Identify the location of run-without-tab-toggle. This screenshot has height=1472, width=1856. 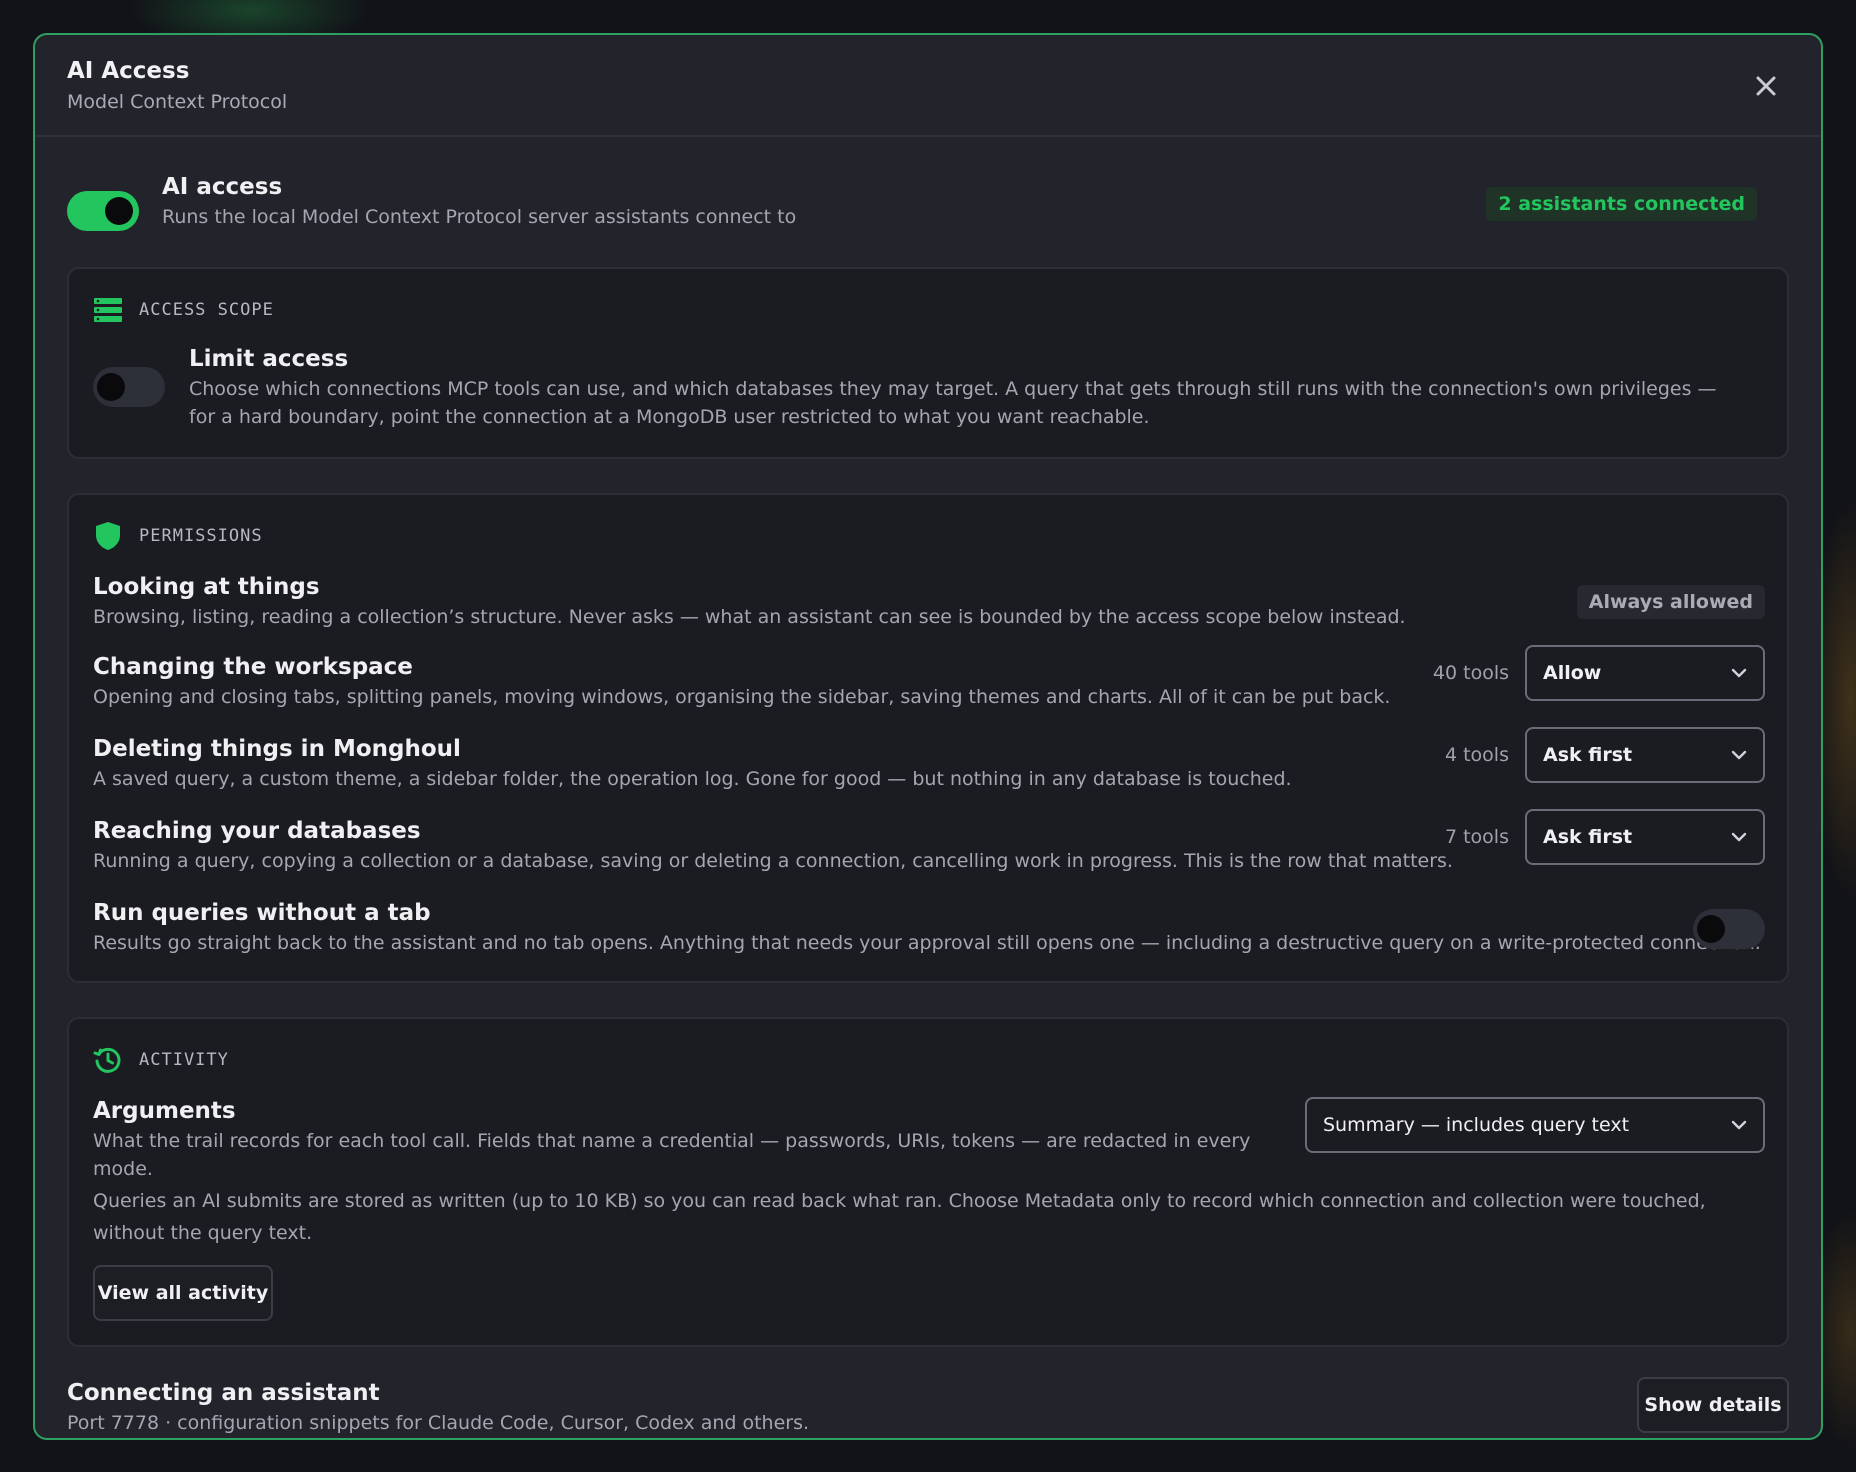
(1729, 929).